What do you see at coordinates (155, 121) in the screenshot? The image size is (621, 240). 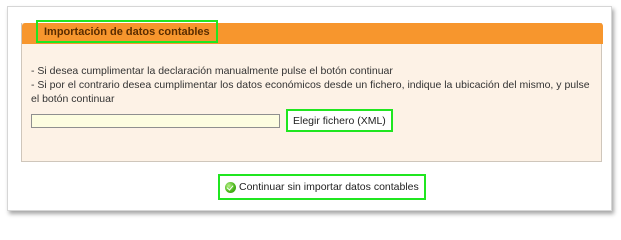 I see `file-path-input` at bounding box center [155, 121].